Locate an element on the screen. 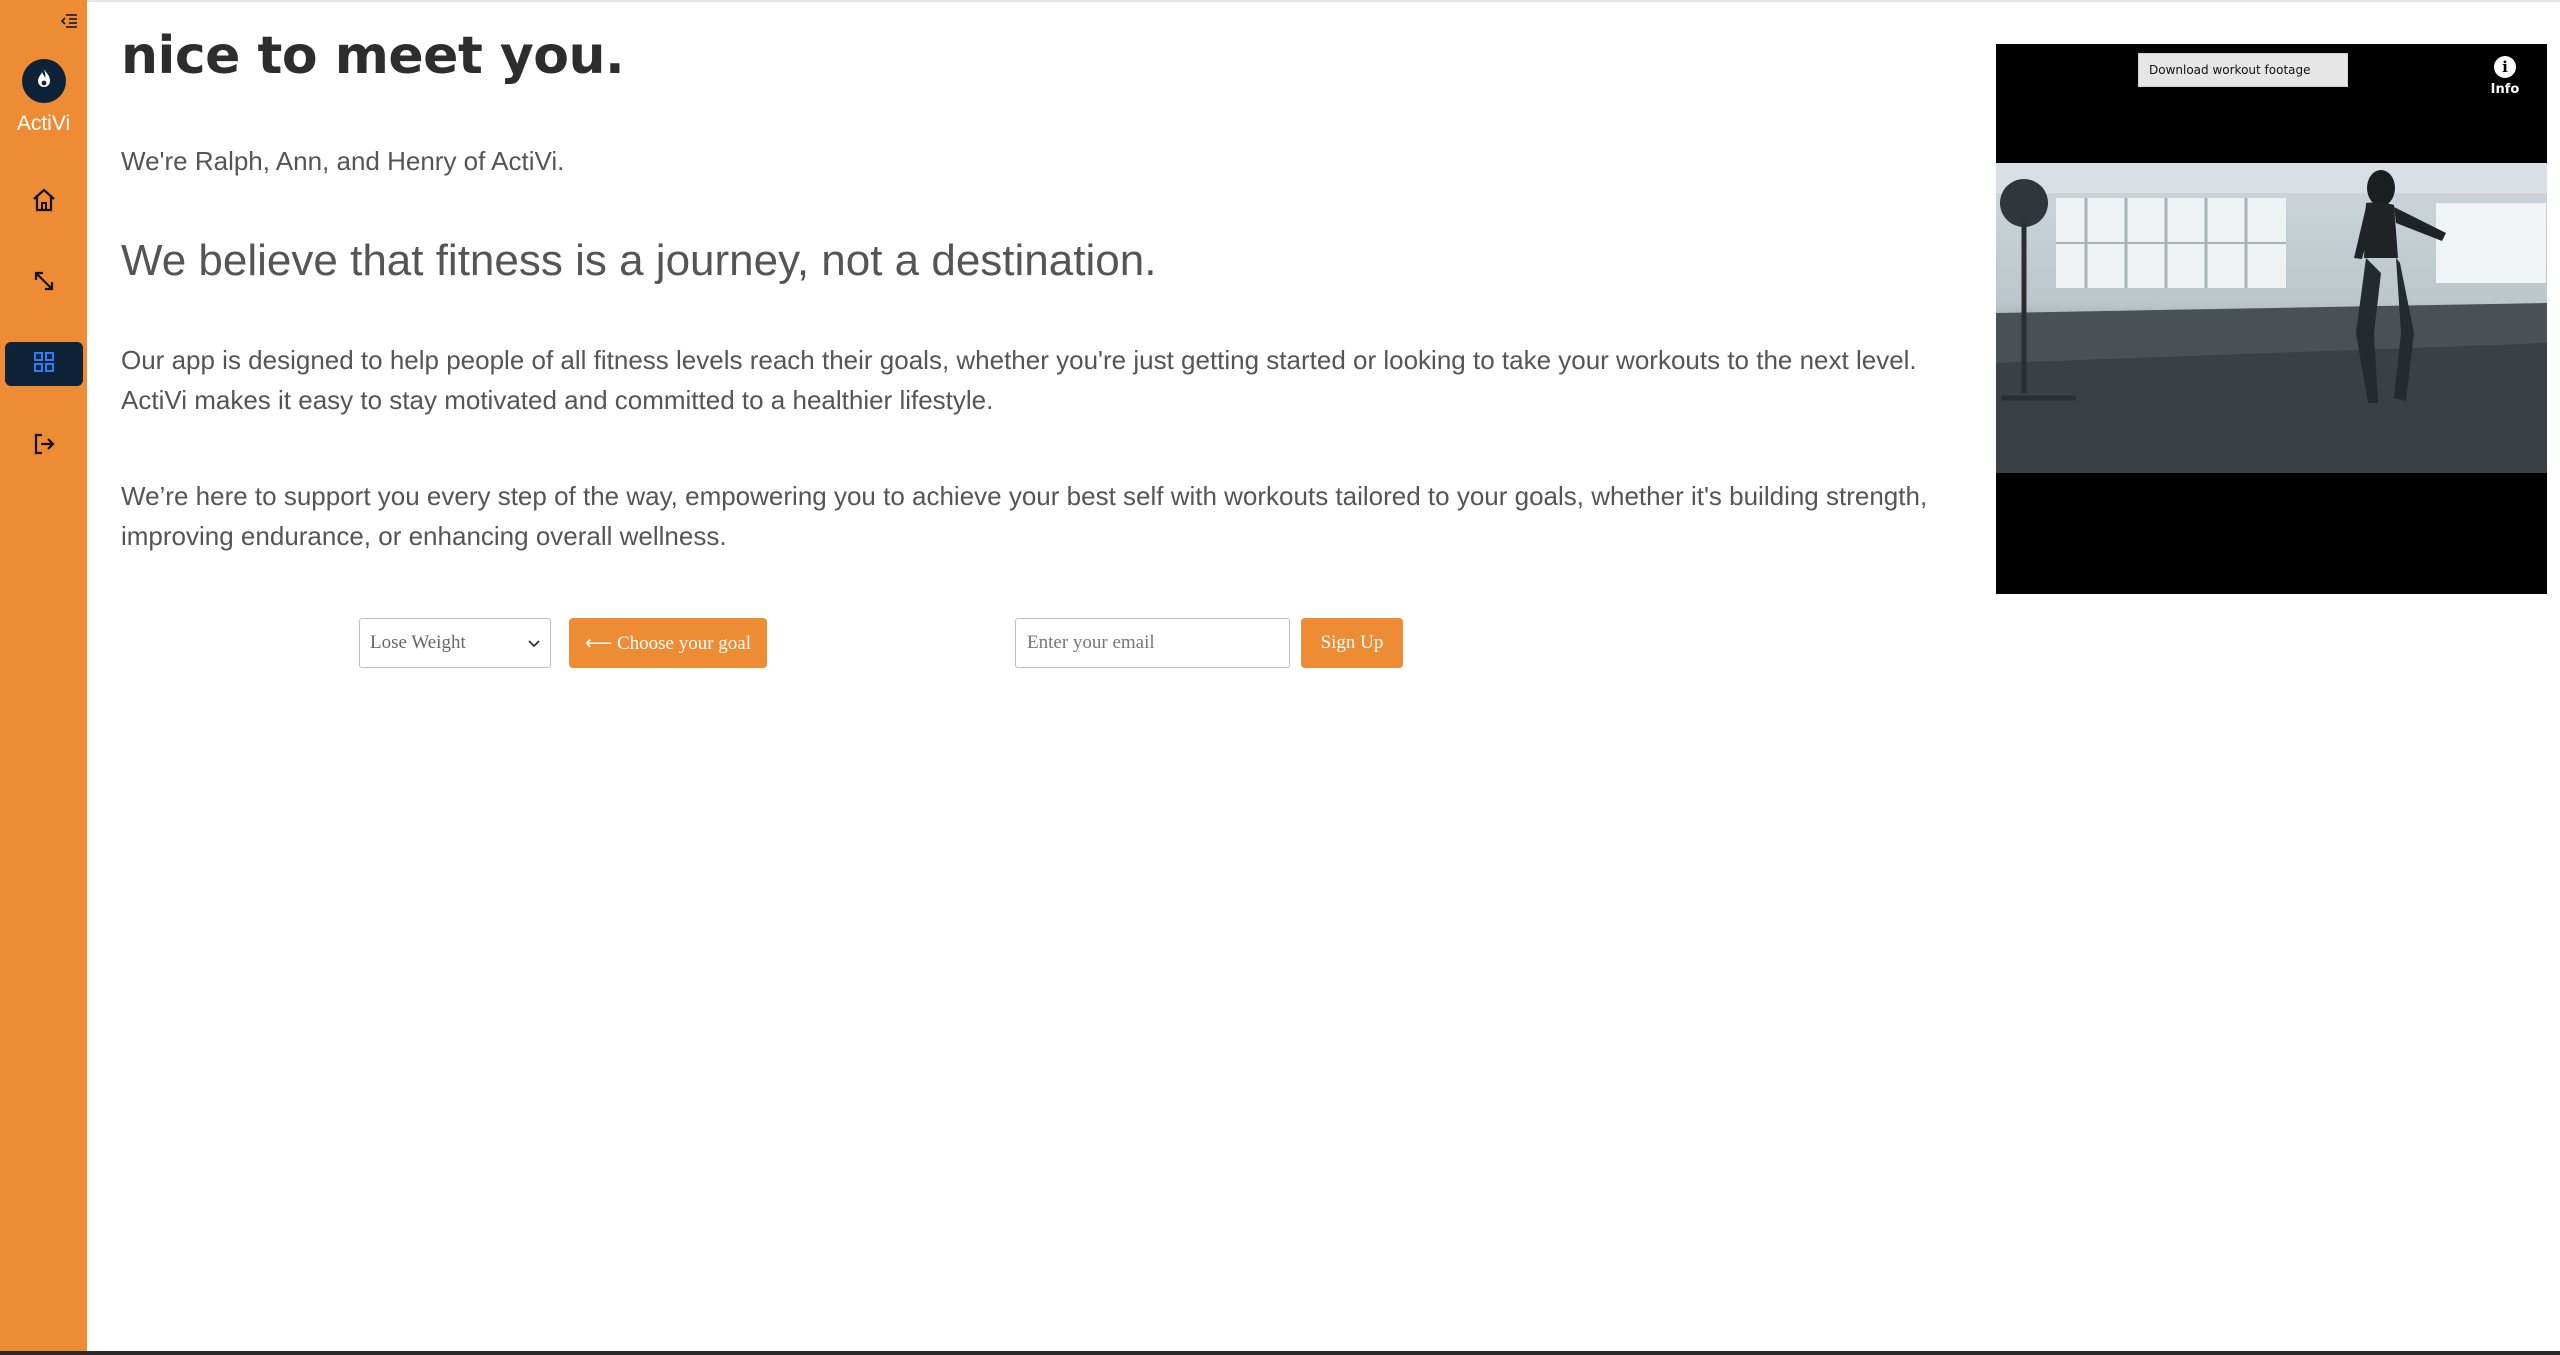 The width and height of the screenshot is (2560, 1355). goal-select-value: Lose Weight is located at coordinates (418, 642).